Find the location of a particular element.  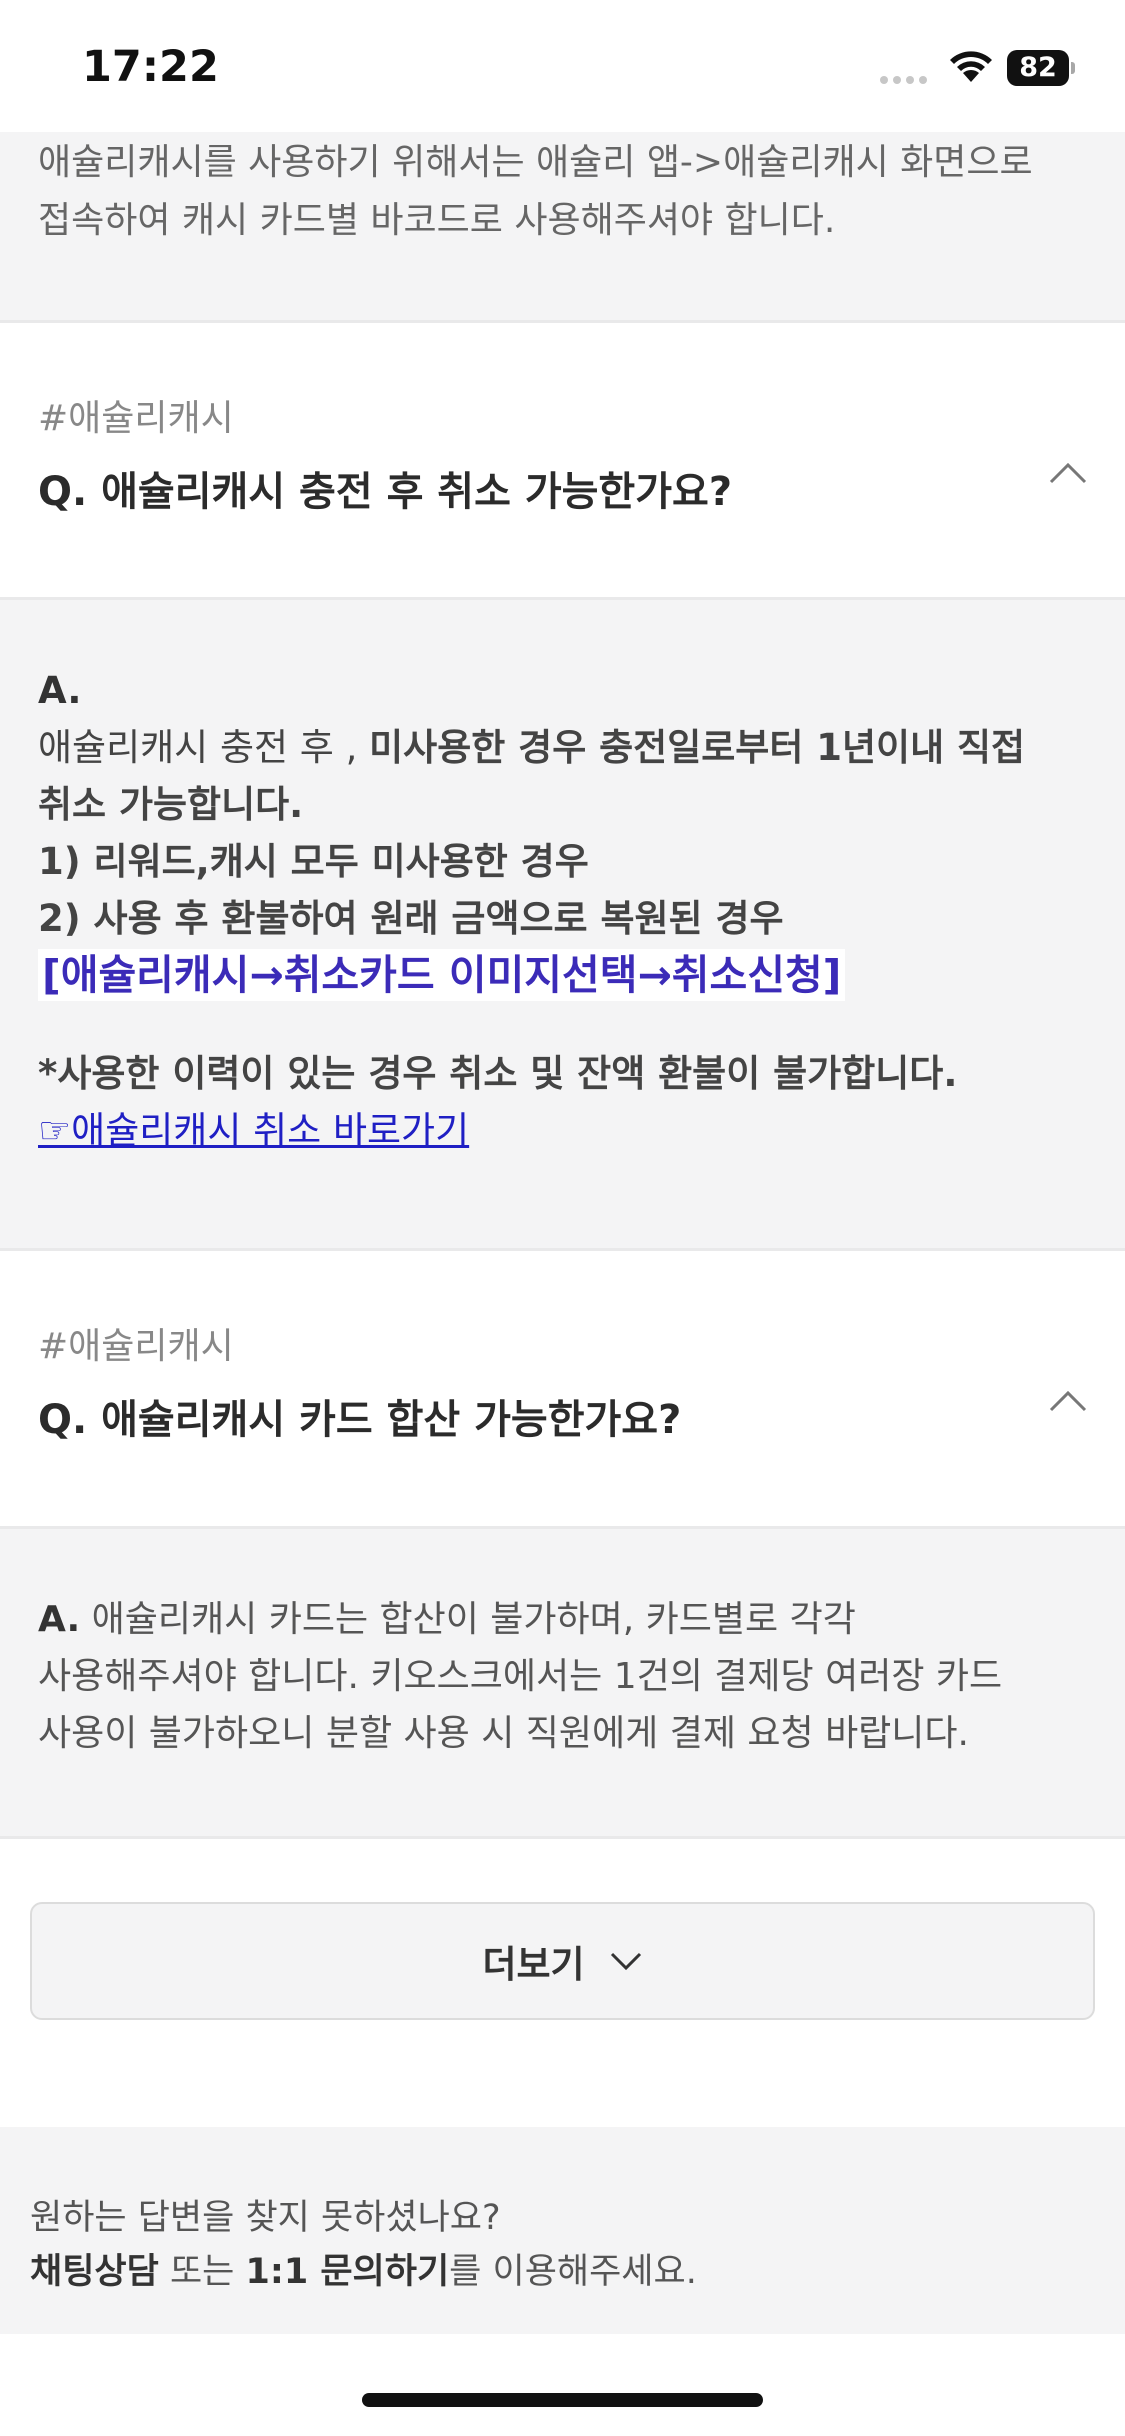

faq-question: Q. 애슐리캐시 카드 합산 가능한가요? is located at coordinates (360, 1420).